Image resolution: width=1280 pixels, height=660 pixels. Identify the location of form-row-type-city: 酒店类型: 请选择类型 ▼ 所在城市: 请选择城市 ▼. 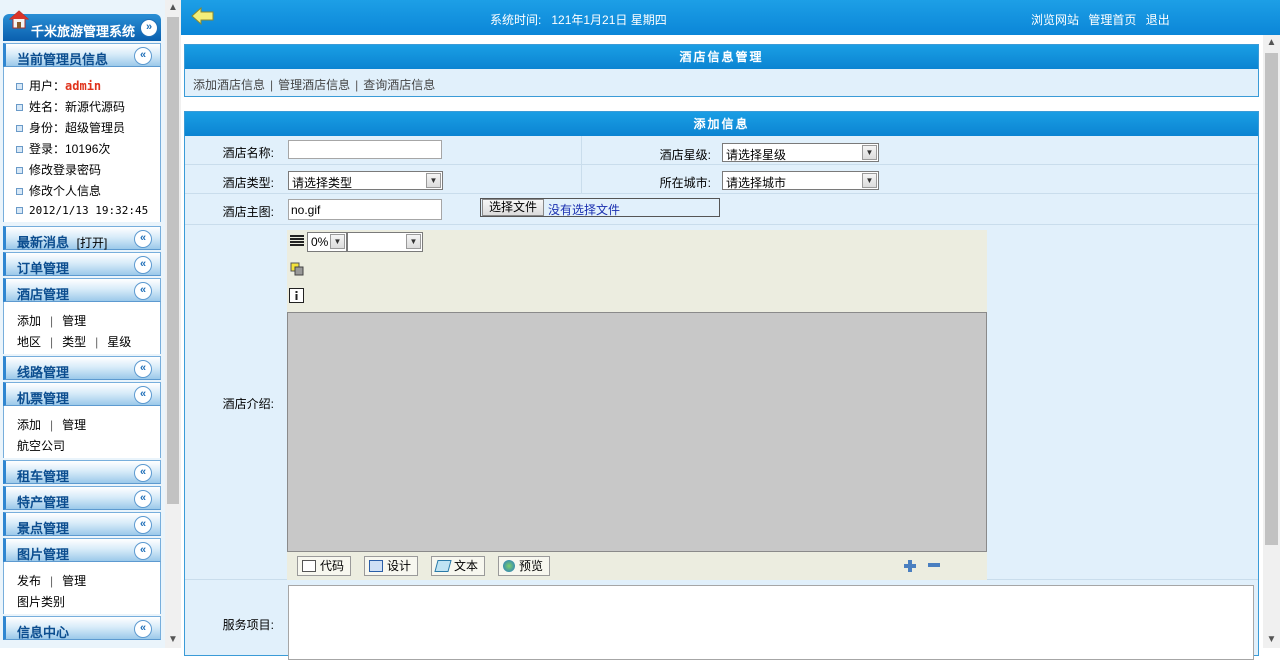
(721, 179).